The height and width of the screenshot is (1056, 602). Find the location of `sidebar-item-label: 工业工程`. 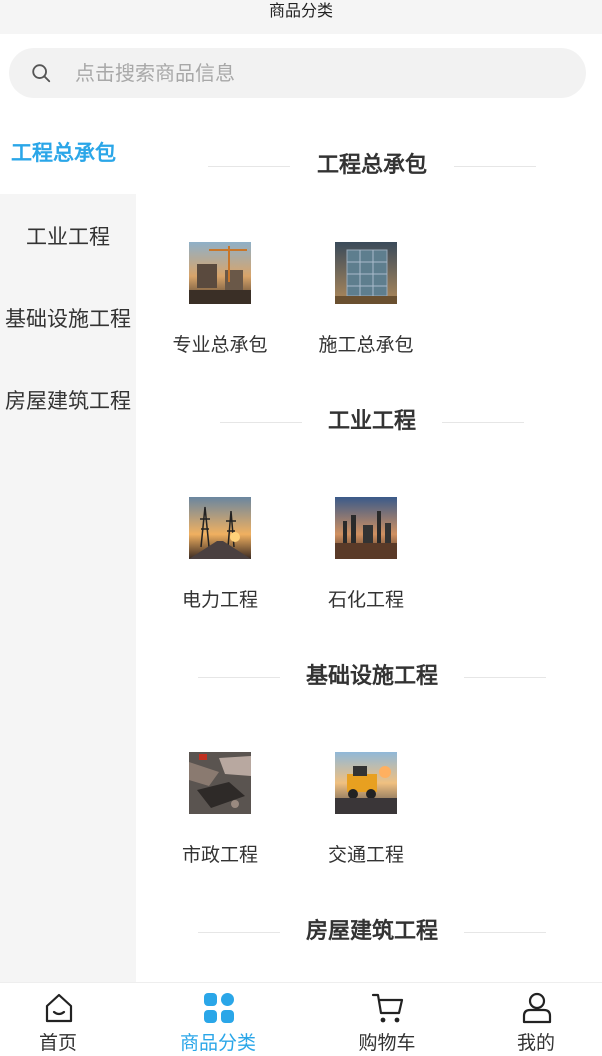

sidebar-item-label: 工业工程 is located at coordinates (68, 237).